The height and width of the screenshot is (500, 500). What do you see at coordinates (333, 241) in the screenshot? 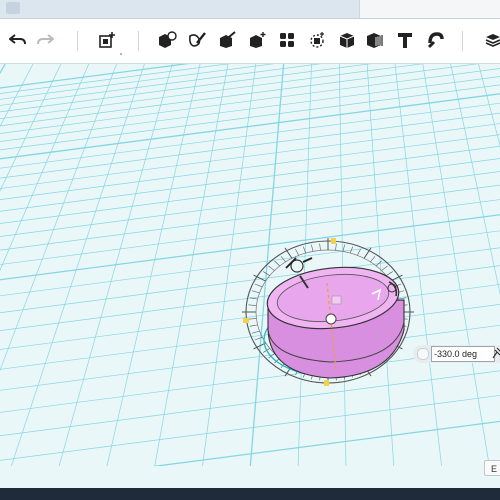
I see `rotation-handle-top` at bounding box center [333, 241].